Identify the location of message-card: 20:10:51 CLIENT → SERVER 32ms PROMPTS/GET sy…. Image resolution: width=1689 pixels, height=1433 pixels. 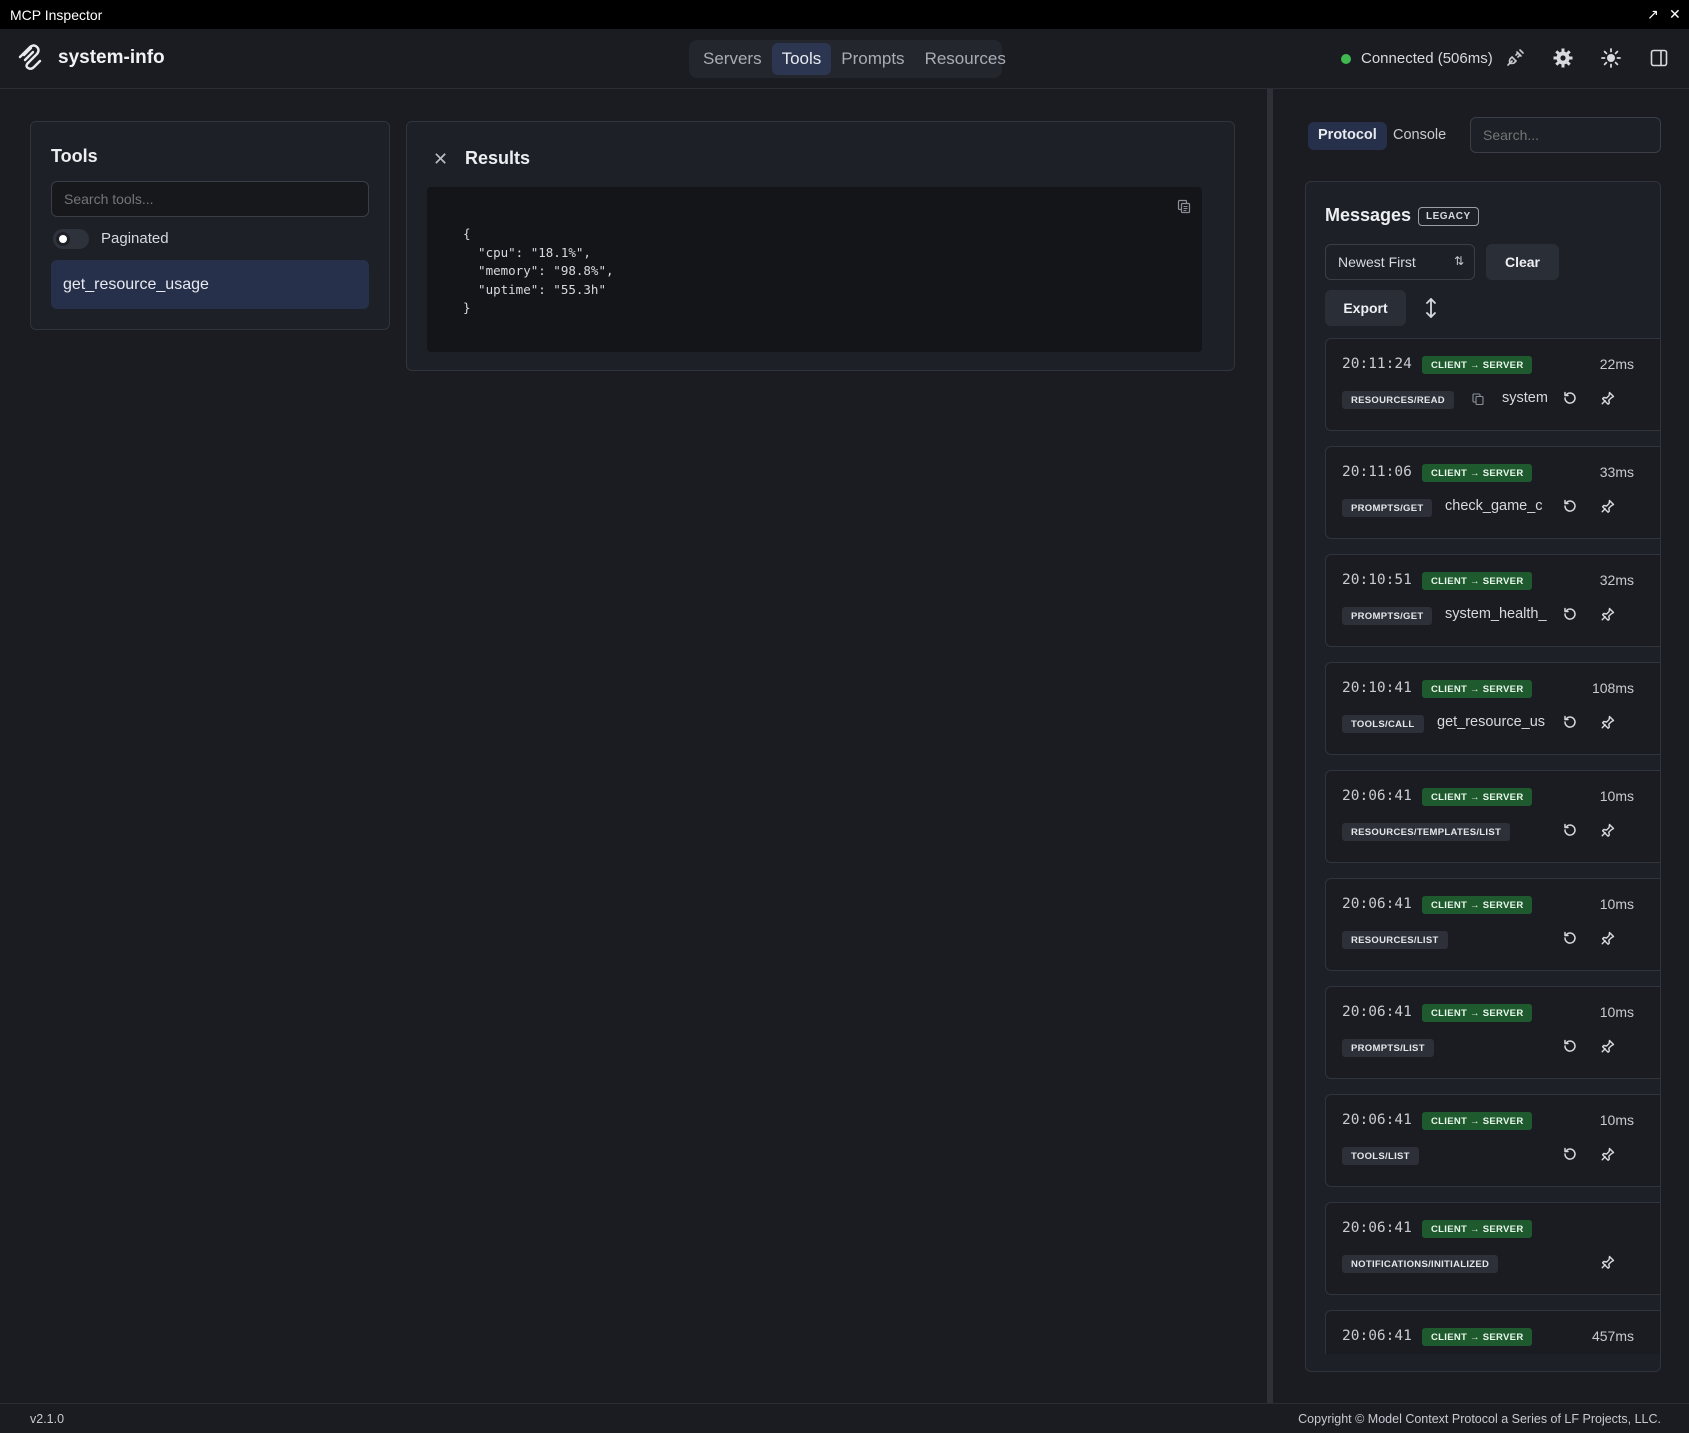
(1493, 600).